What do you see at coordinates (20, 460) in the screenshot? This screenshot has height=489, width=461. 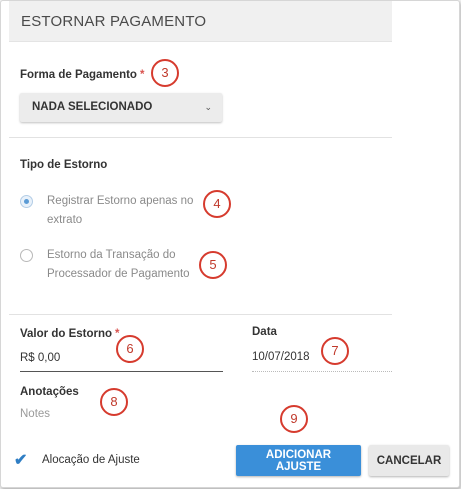 I see `checkmark-icon: ✔` at bounding box center [20, 460].